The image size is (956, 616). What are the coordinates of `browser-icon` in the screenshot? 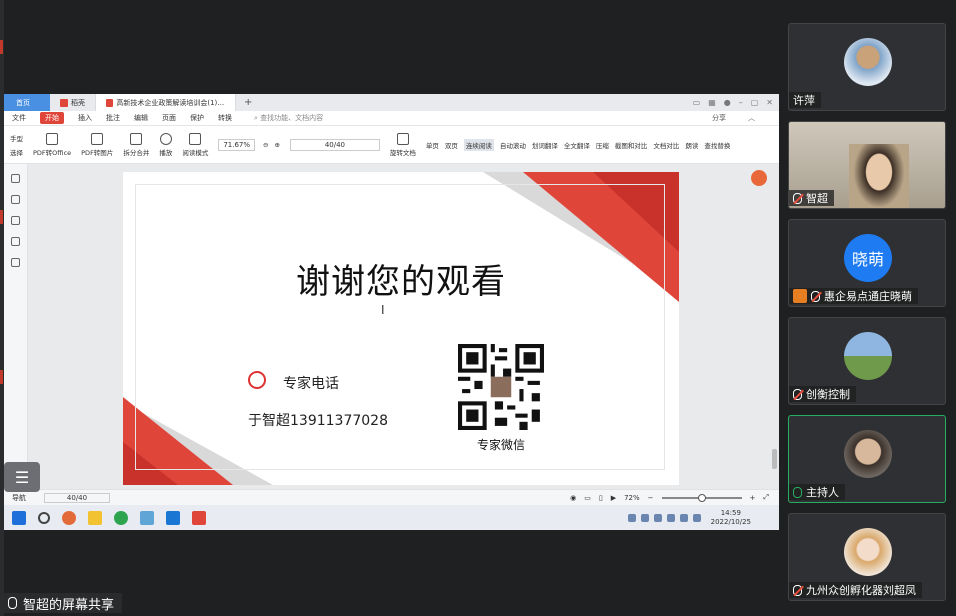 It's located at (121, 517).